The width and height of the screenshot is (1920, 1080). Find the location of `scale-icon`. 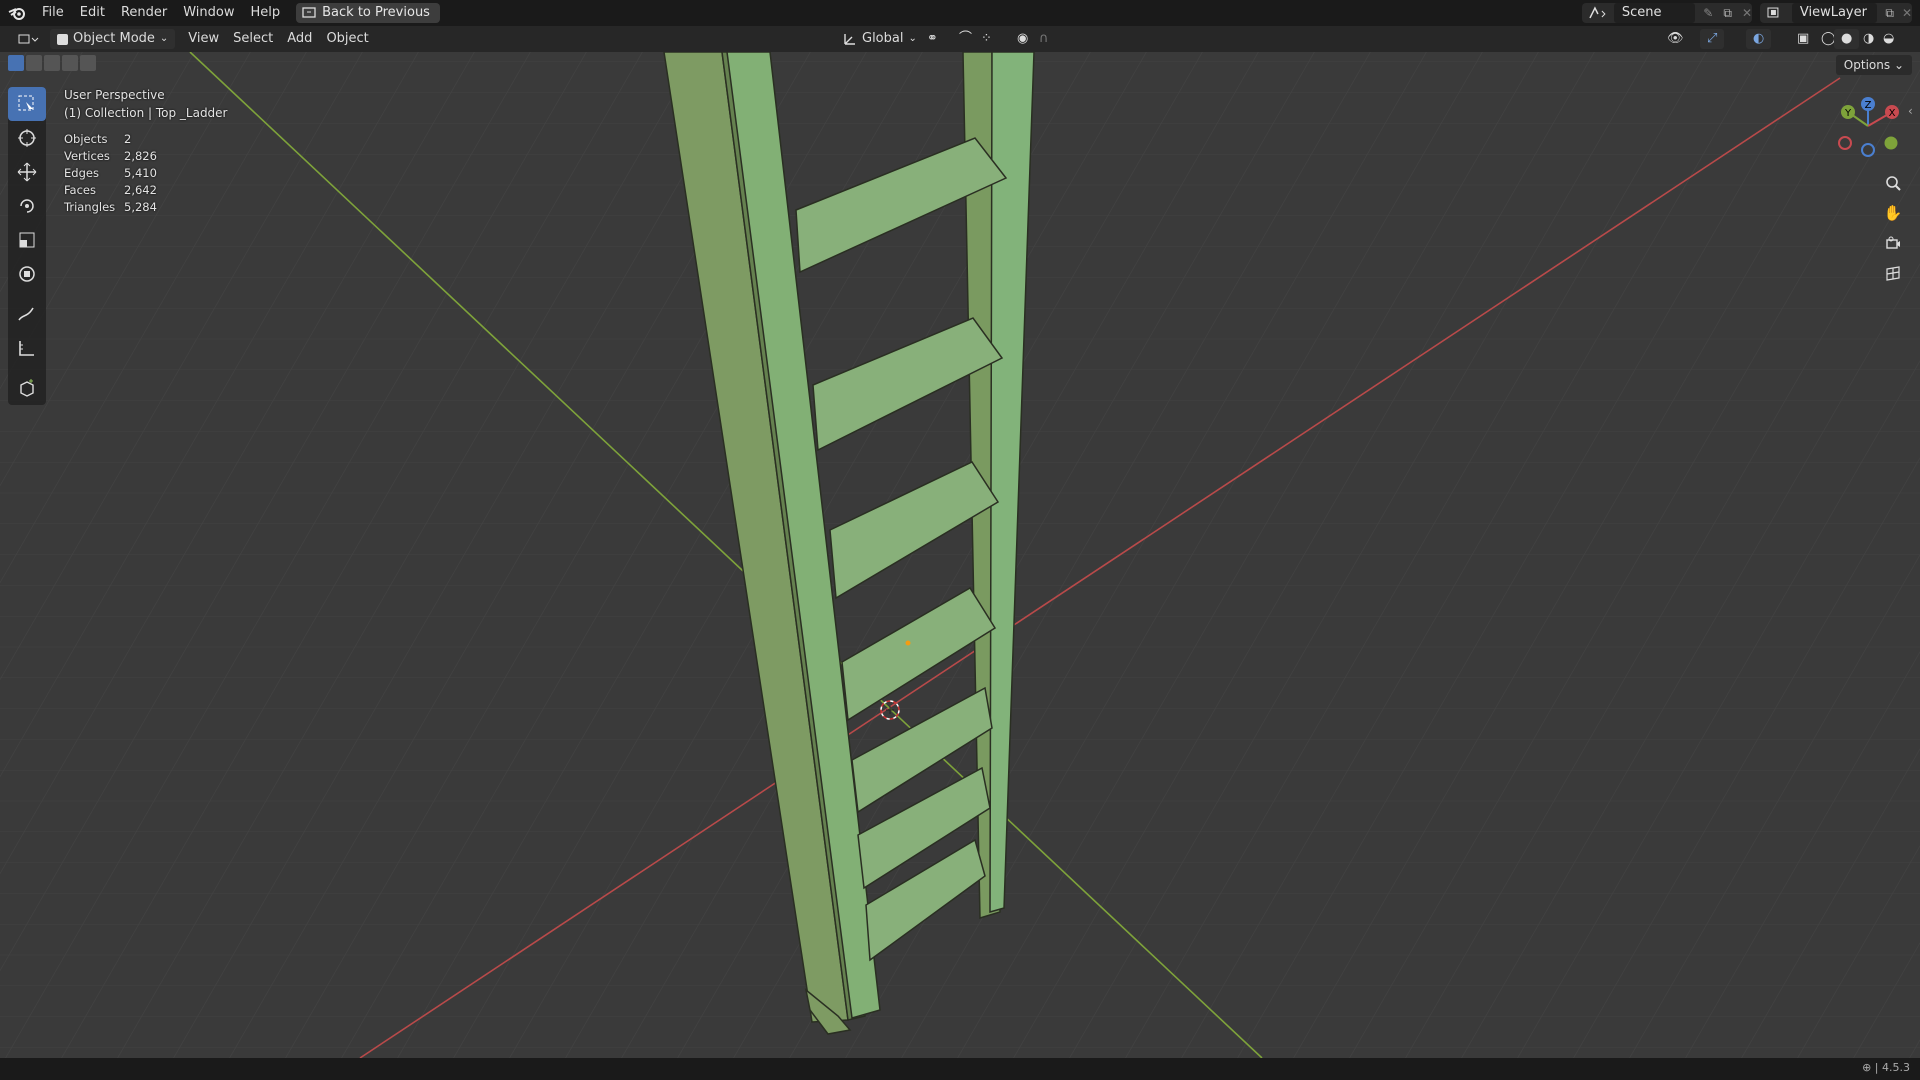

scale-icon is located at coordinates (27, 240).